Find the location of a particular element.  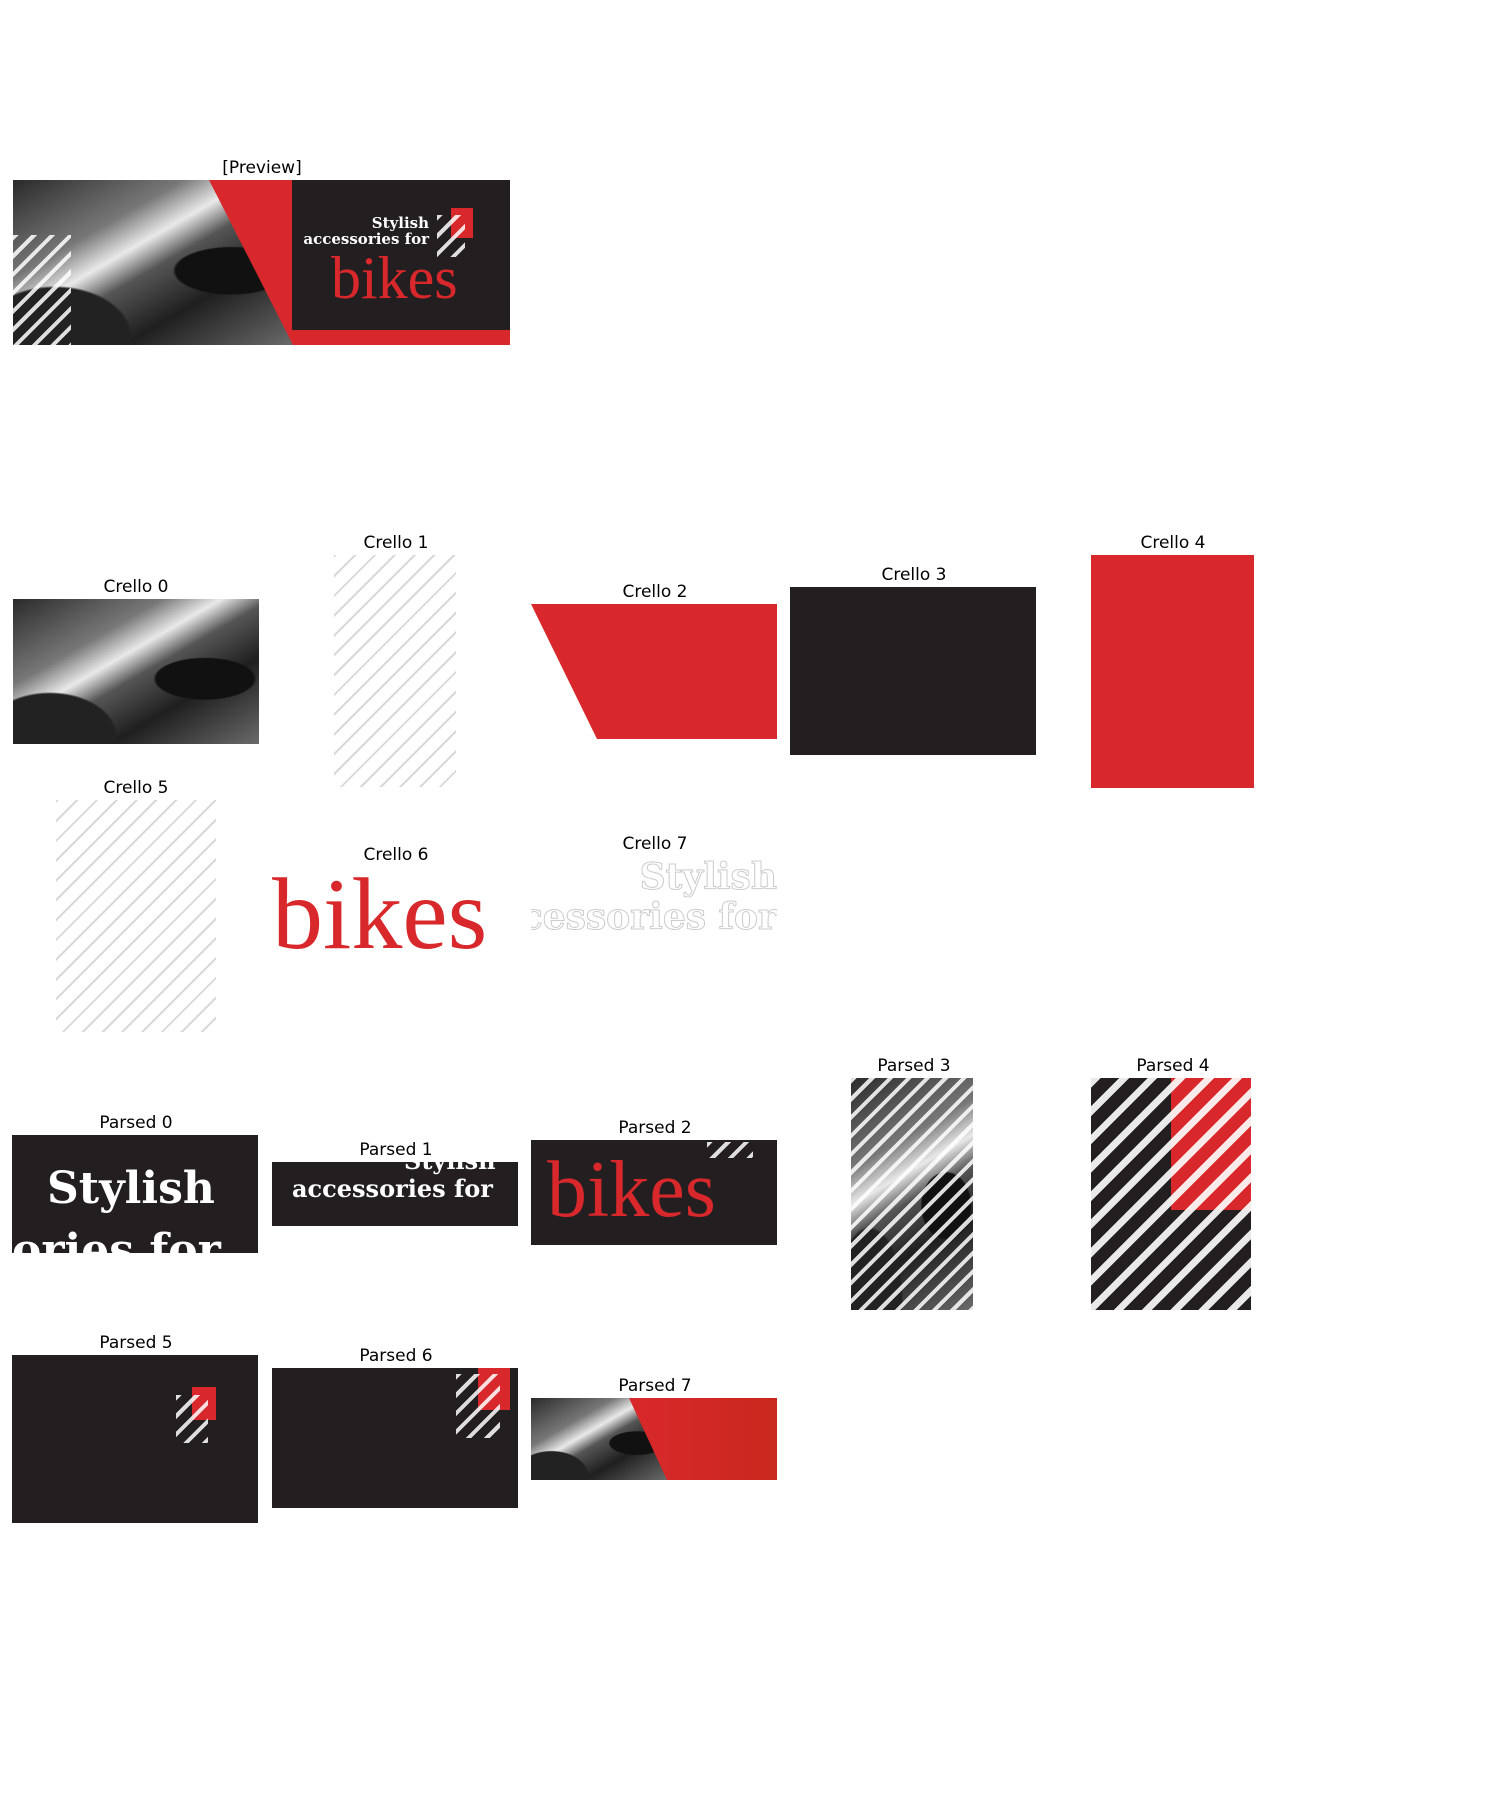

crello-0: Crello 0 is located at coordinates (136, 662).